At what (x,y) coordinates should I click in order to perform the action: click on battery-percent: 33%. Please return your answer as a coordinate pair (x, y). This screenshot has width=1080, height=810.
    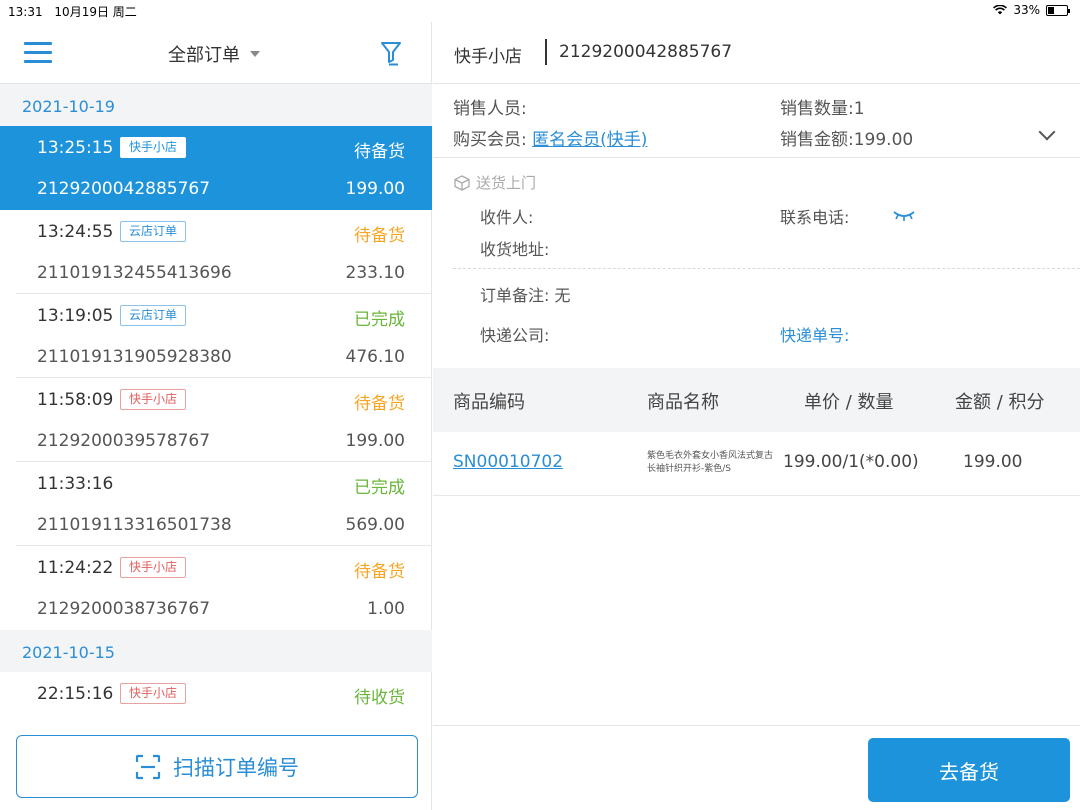
    Looking at the image, I should click on (1026, 10).